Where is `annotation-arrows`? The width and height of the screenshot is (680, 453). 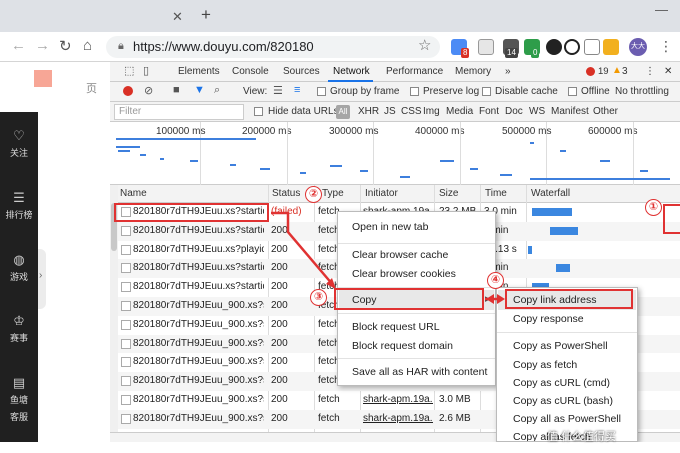
annotation-arrows is located at coordinates (388, 257).